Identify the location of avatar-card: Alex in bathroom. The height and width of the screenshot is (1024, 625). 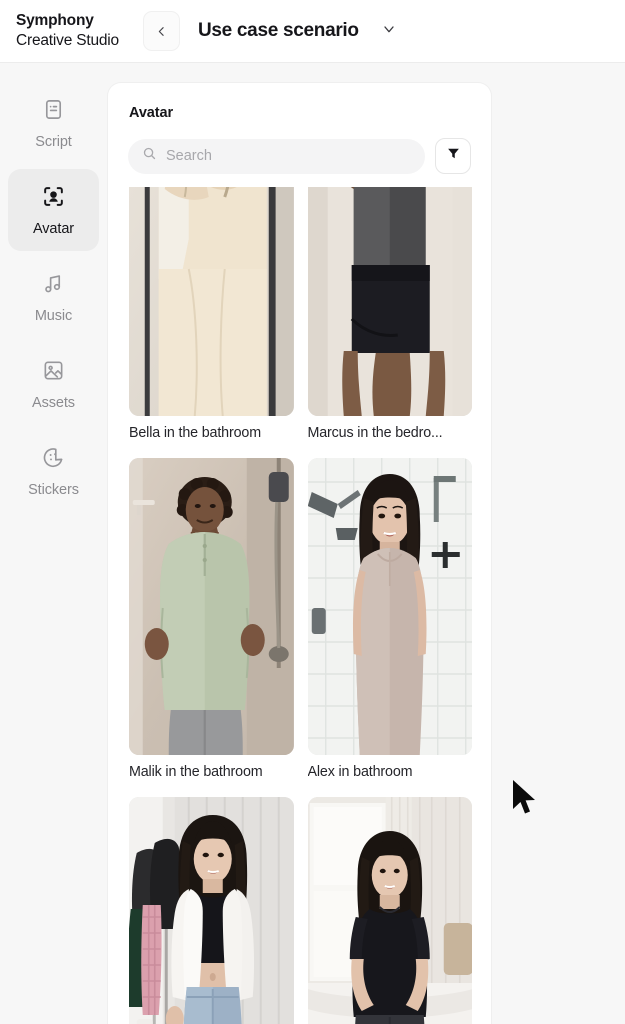
(389, 624).